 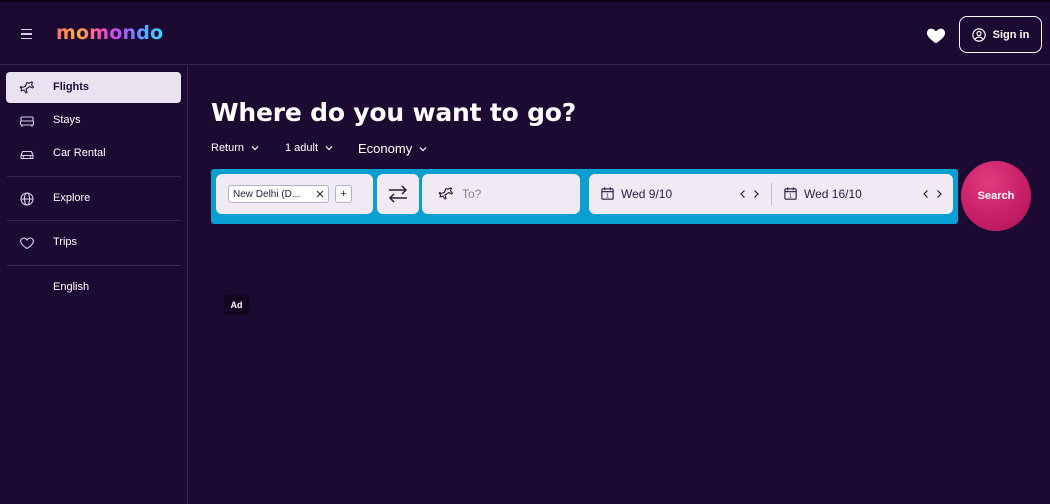 I want to click on heart-icon, so click(x=936, y=35).